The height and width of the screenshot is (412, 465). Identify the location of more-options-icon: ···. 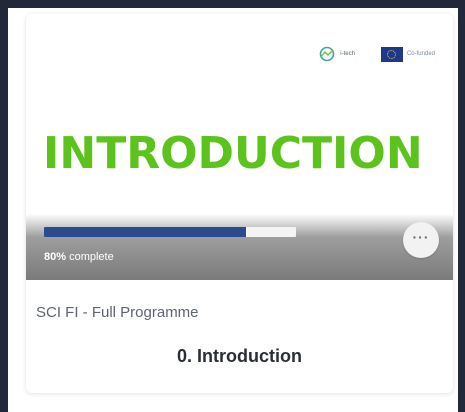
(421, 237).